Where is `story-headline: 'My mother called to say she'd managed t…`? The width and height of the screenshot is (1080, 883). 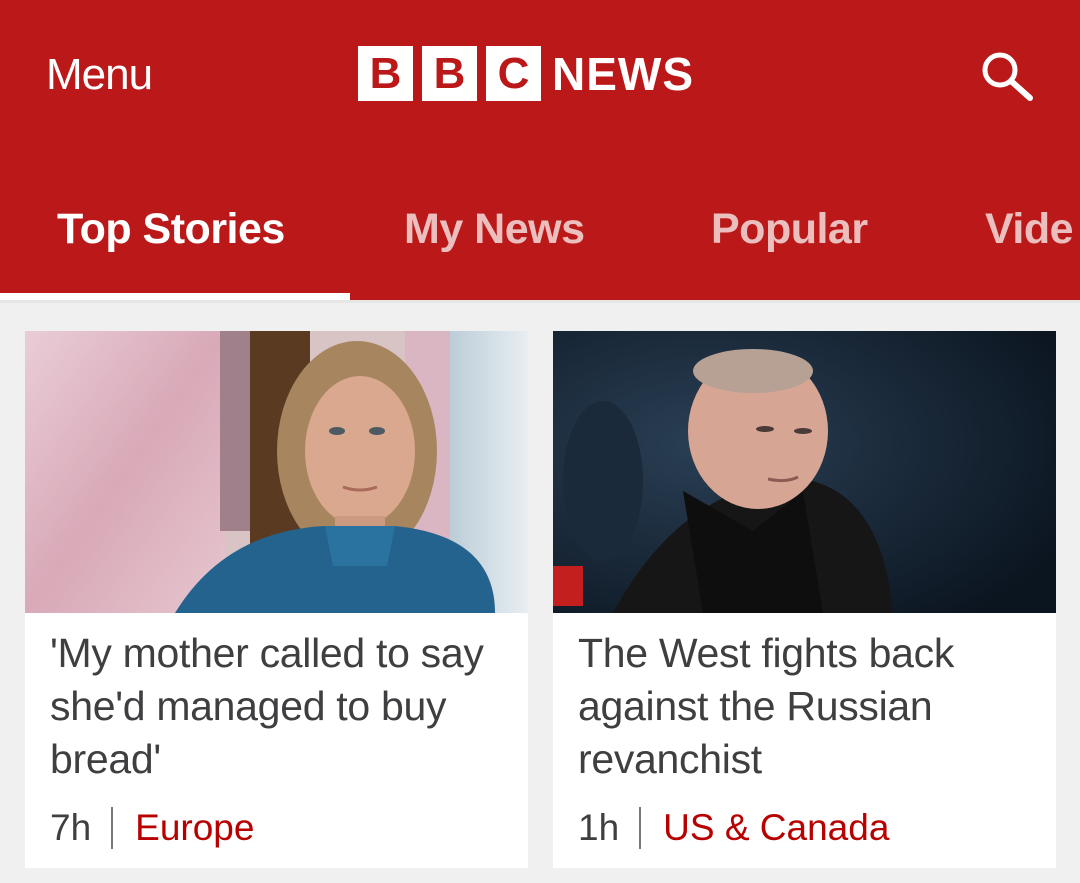
story-headline: 'My mother called to say she'd managed t… is located at coordinates (280, 706).